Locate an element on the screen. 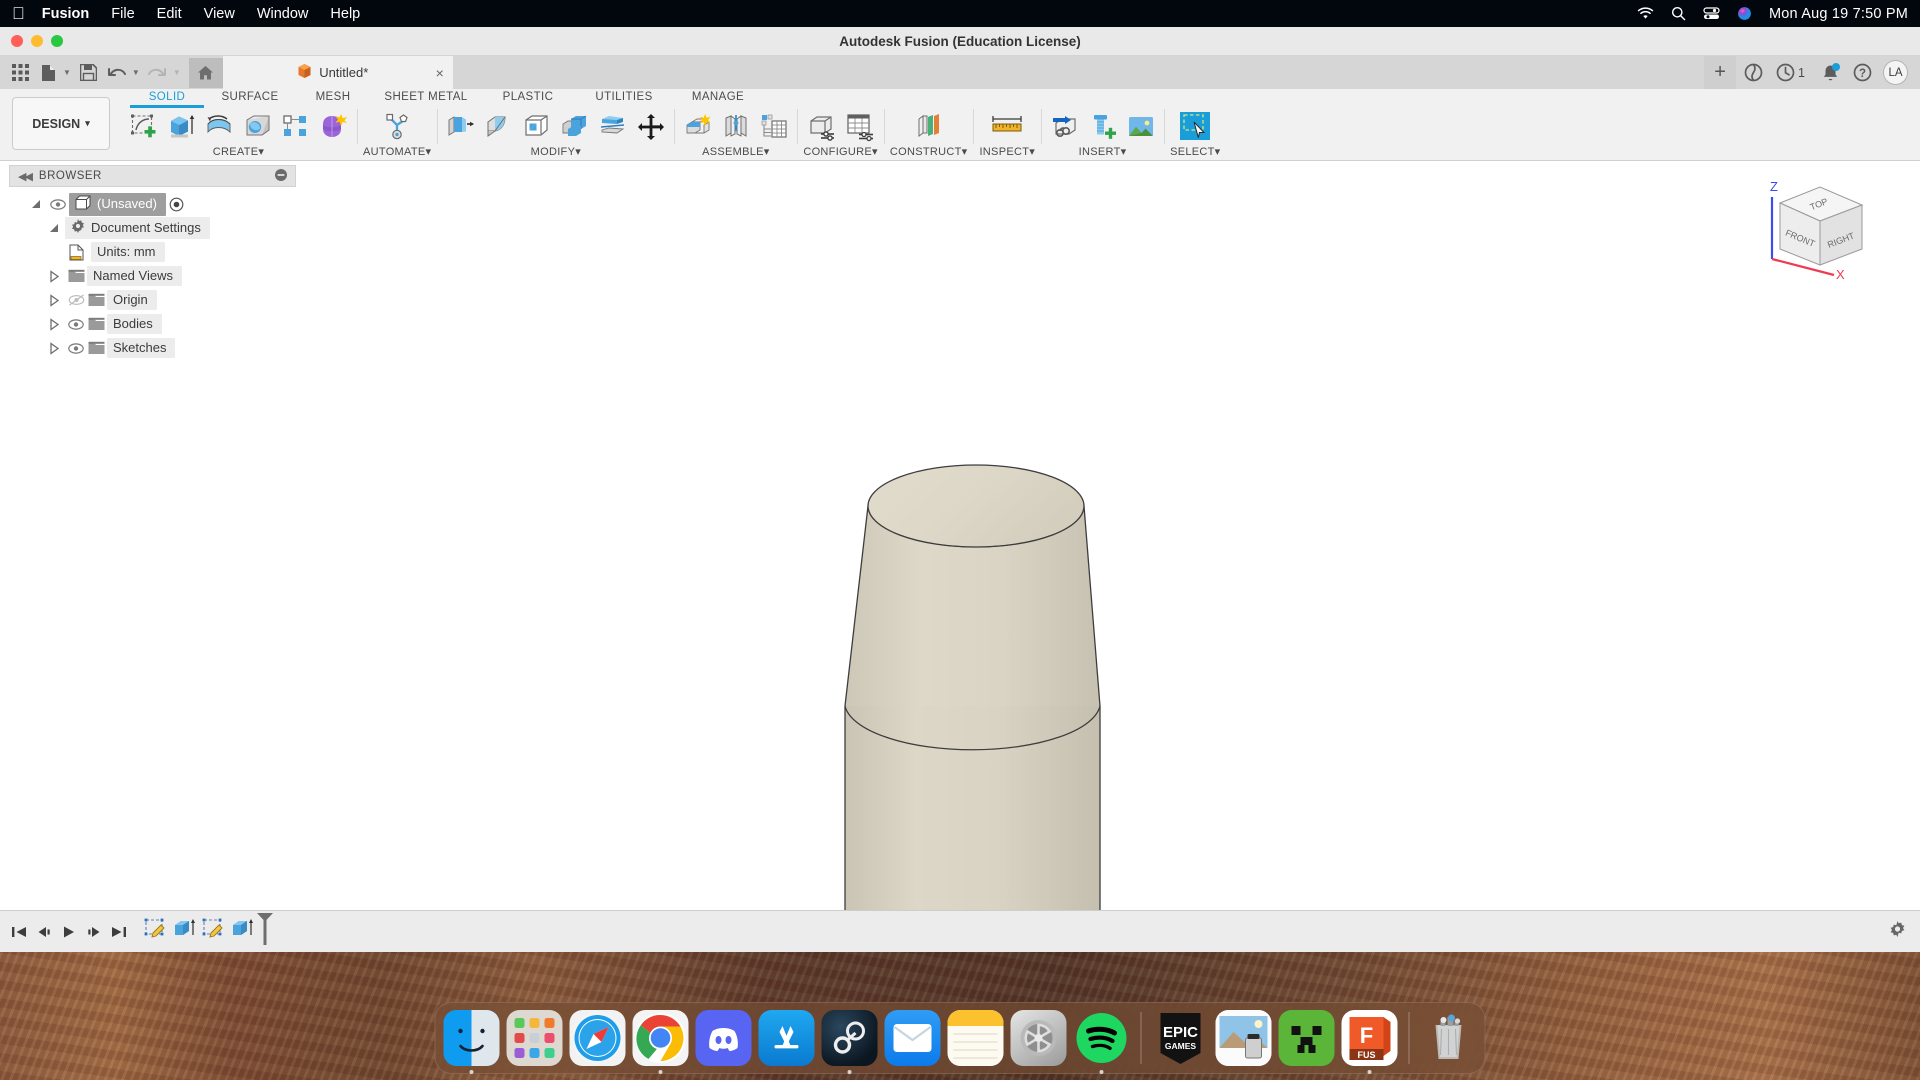  minus-circle-icon is located at coordinates (281, 176).